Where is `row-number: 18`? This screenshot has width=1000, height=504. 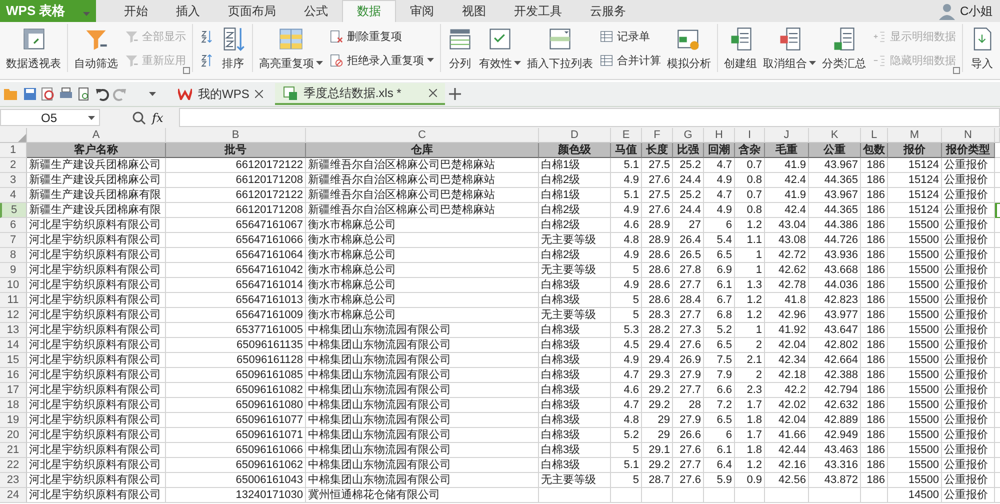
row-number: 18 is located at coordinates (13, 405).